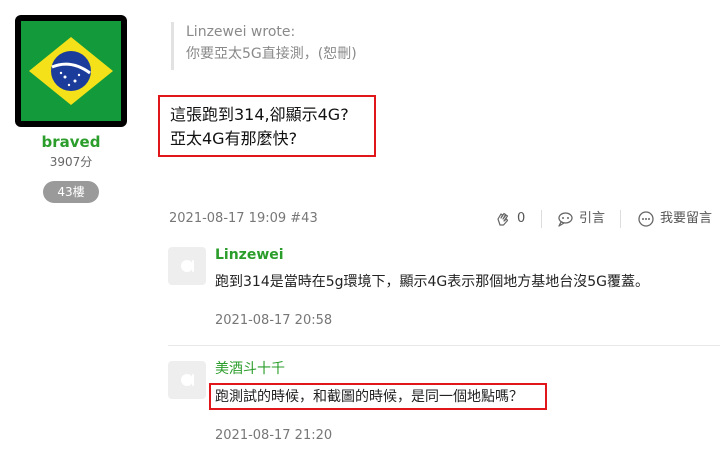 Image resolution: width=720 pixels, height=453 pixels. I want to click on comment-text: 跑測試的時候，和截圖的時候，是同一個地點嗎？, so click(369, 397).